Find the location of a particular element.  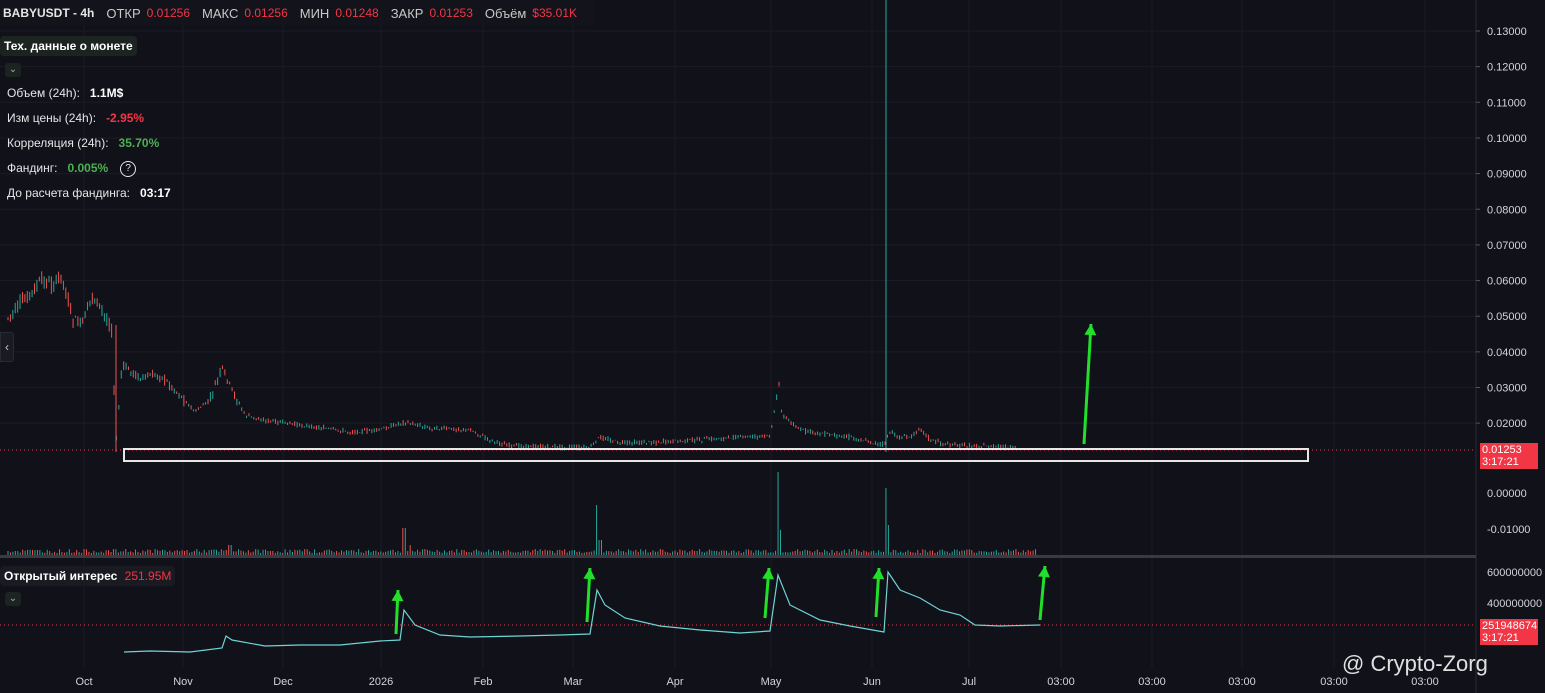

coin-info-title: Тех. данные о монете is located at coordinates (68, 46).